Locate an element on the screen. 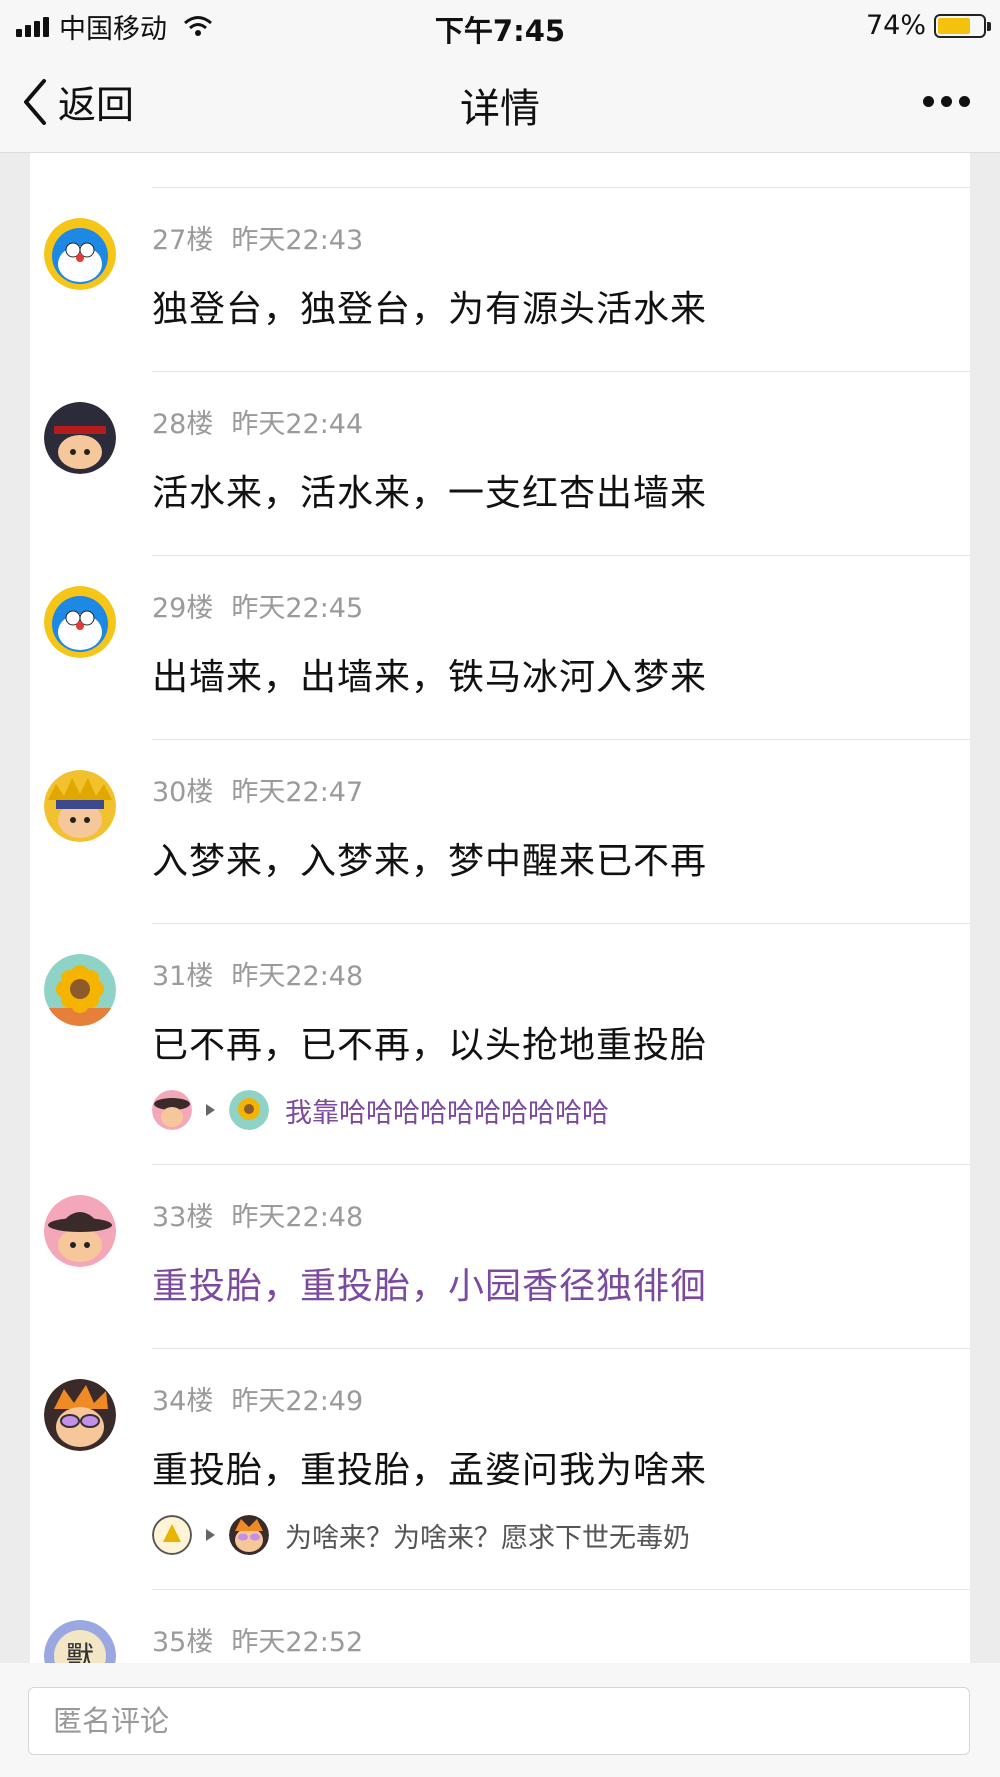  comment-item: 33楼 昨天22:48 重投胎，重投胎，小园香径独徘徊 is located at coordinates (507, 1257).